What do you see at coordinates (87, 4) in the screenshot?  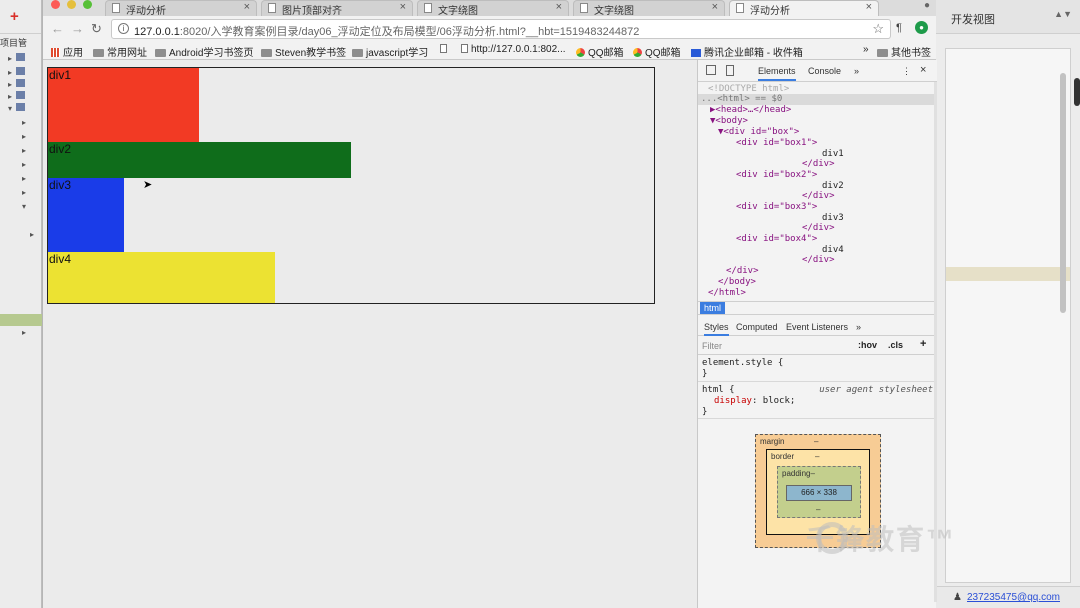 I see `zoom-window-icon` at bounding box center [87, 4].